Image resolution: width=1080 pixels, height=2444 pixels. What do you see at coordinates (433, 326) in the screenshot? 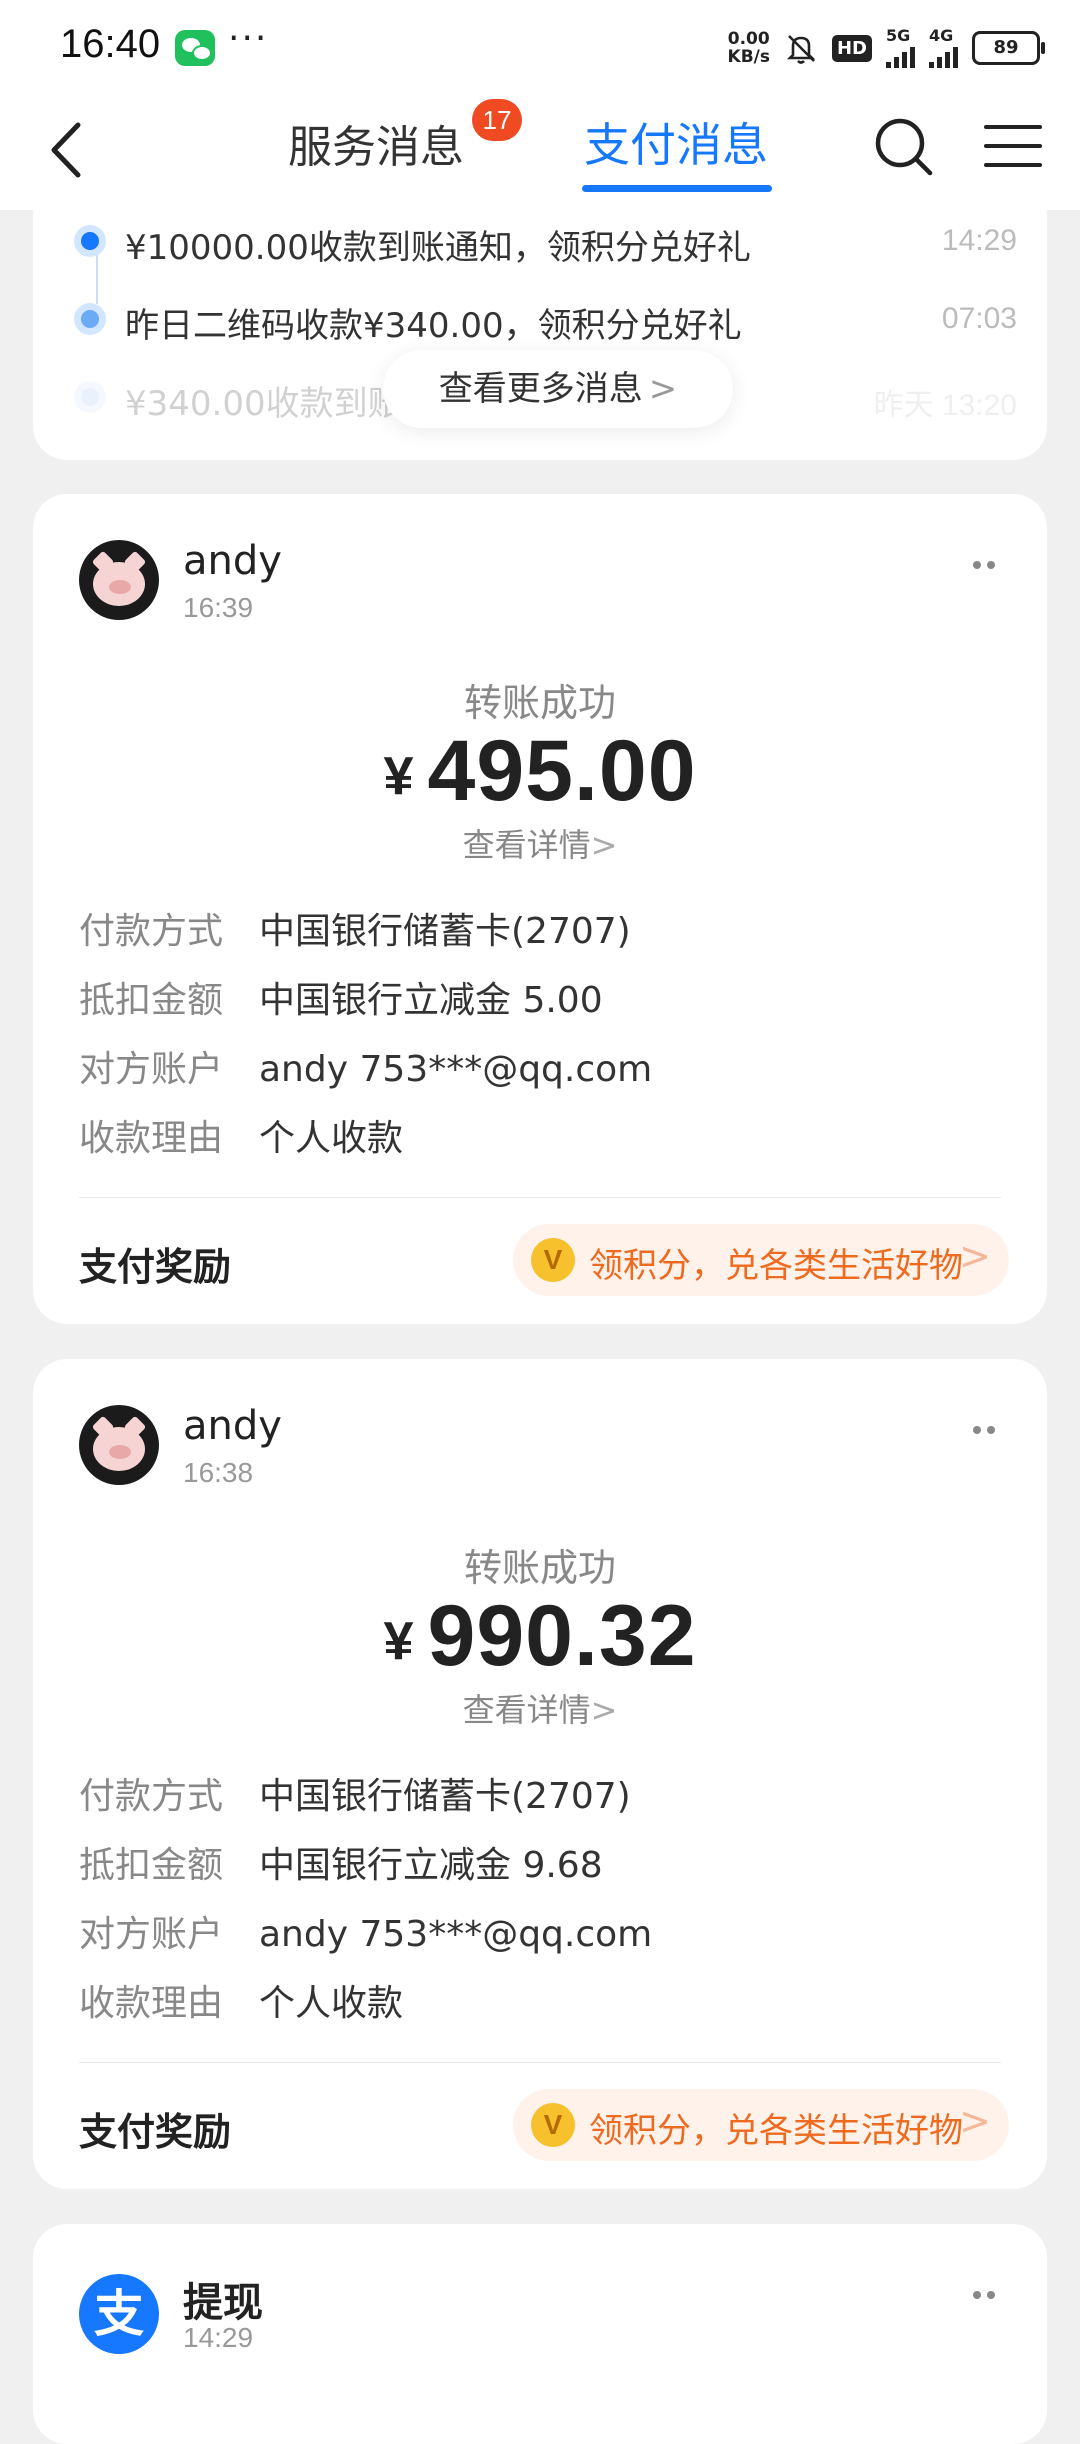
I see `history-item-text: 昨日二维码收款¥340.00，领积分兑好礼` at bounding box center [433, 326].